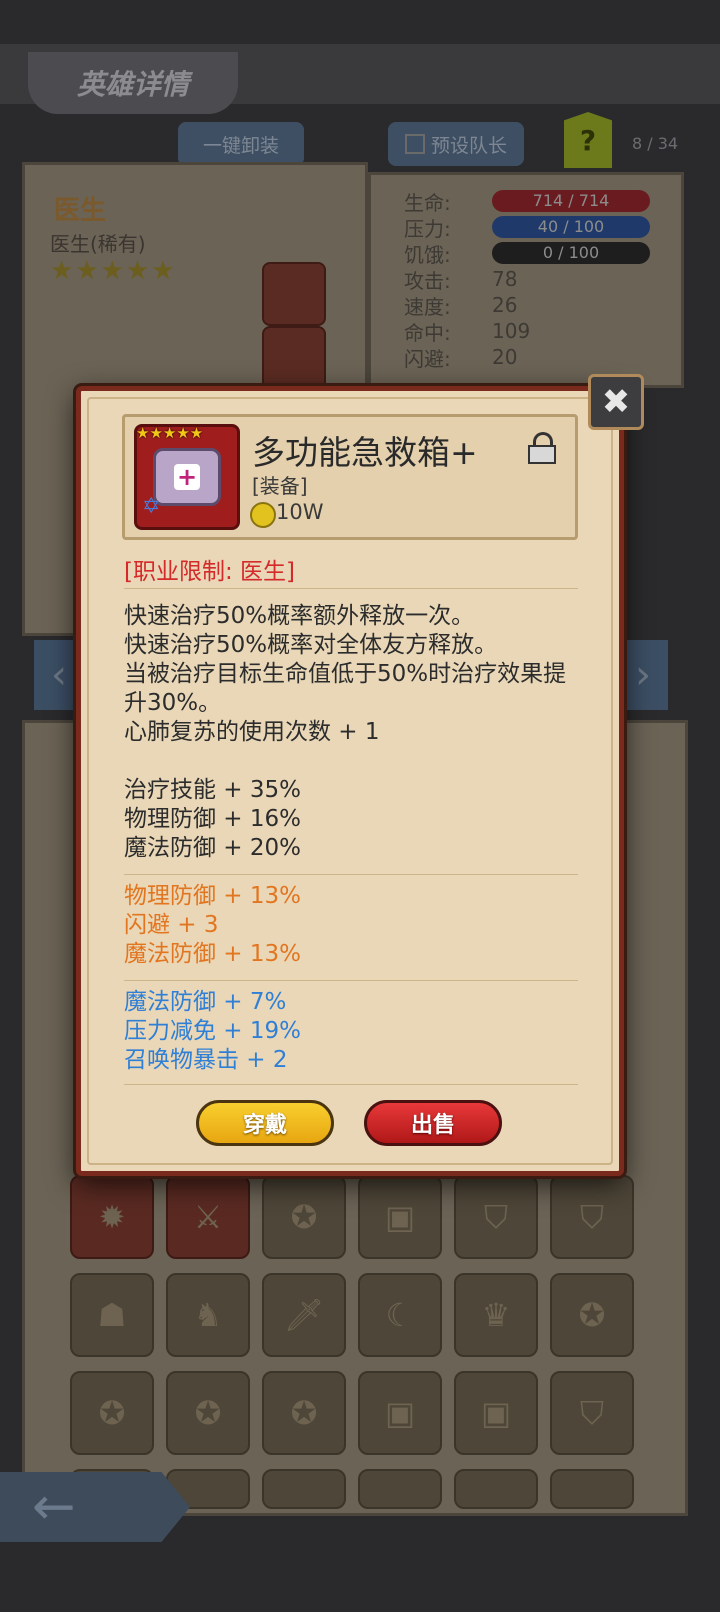  What do you see at coordinates (643, 675) in the screenshot?
I see `next-hero-arrow: ›` at bounding box center [643, 675].